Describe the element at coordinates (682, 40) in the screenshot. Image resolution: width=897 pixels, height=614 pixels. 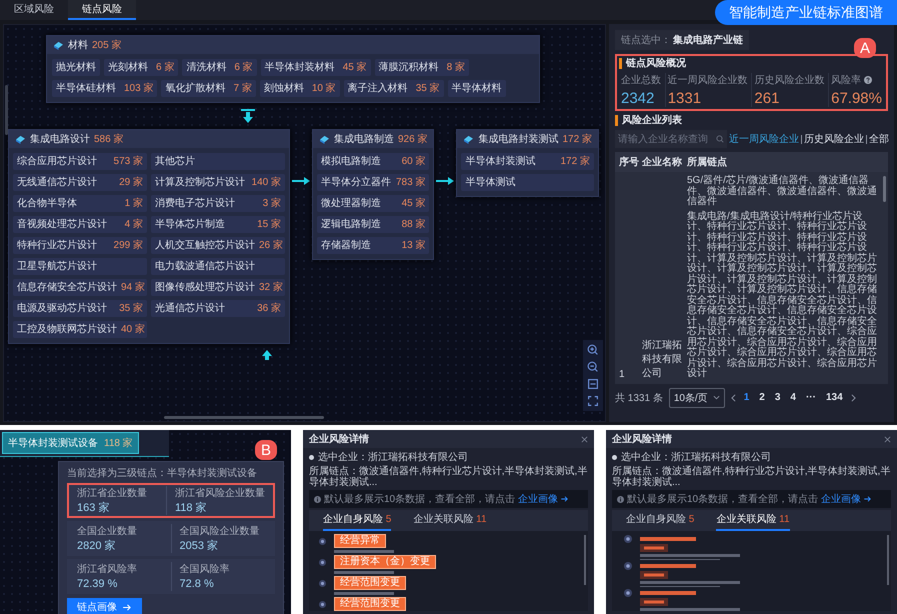
I see `selected-chain-chip: 链点选中： 集成电路产业链` at that location.